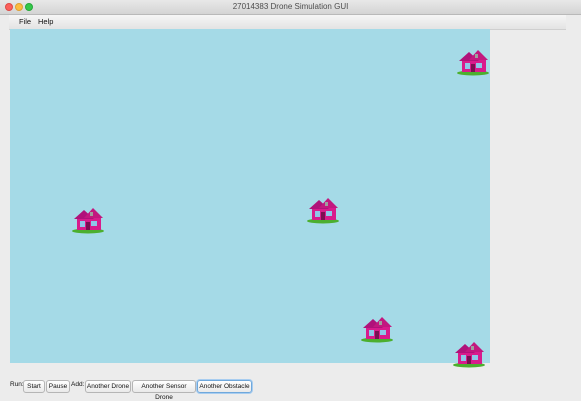 The width and height of the screenshot is (581, 401). Describe the element at coordinates (45, 22) in the screenshot. I see `menu-help: Help` at that location.